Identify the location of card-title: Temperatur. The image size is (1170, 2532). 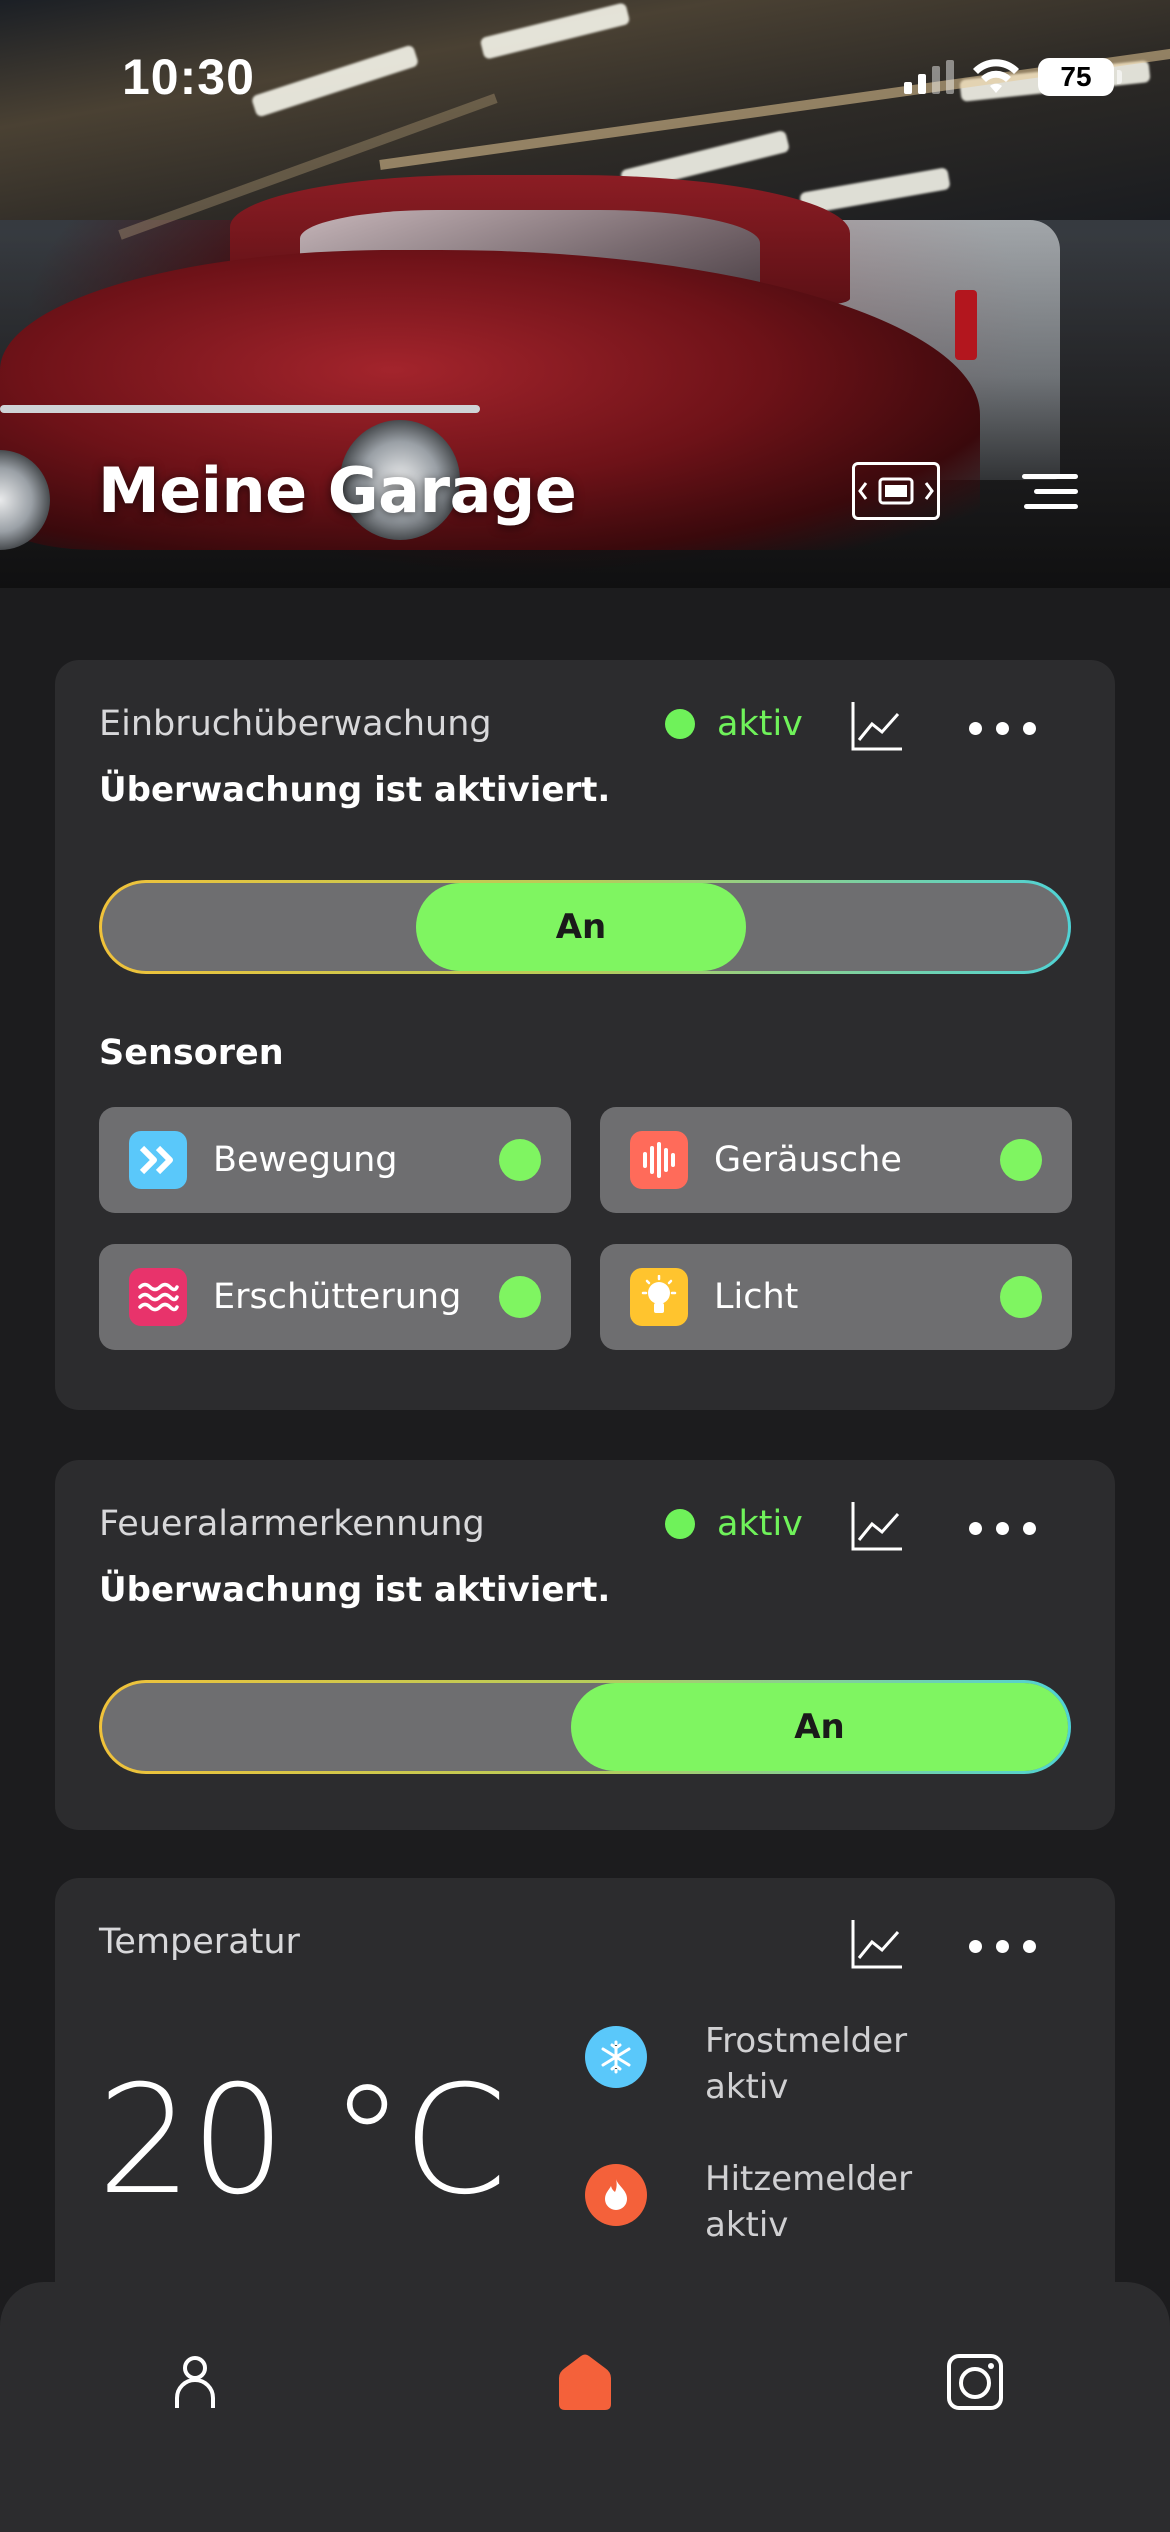
(199, 1942).